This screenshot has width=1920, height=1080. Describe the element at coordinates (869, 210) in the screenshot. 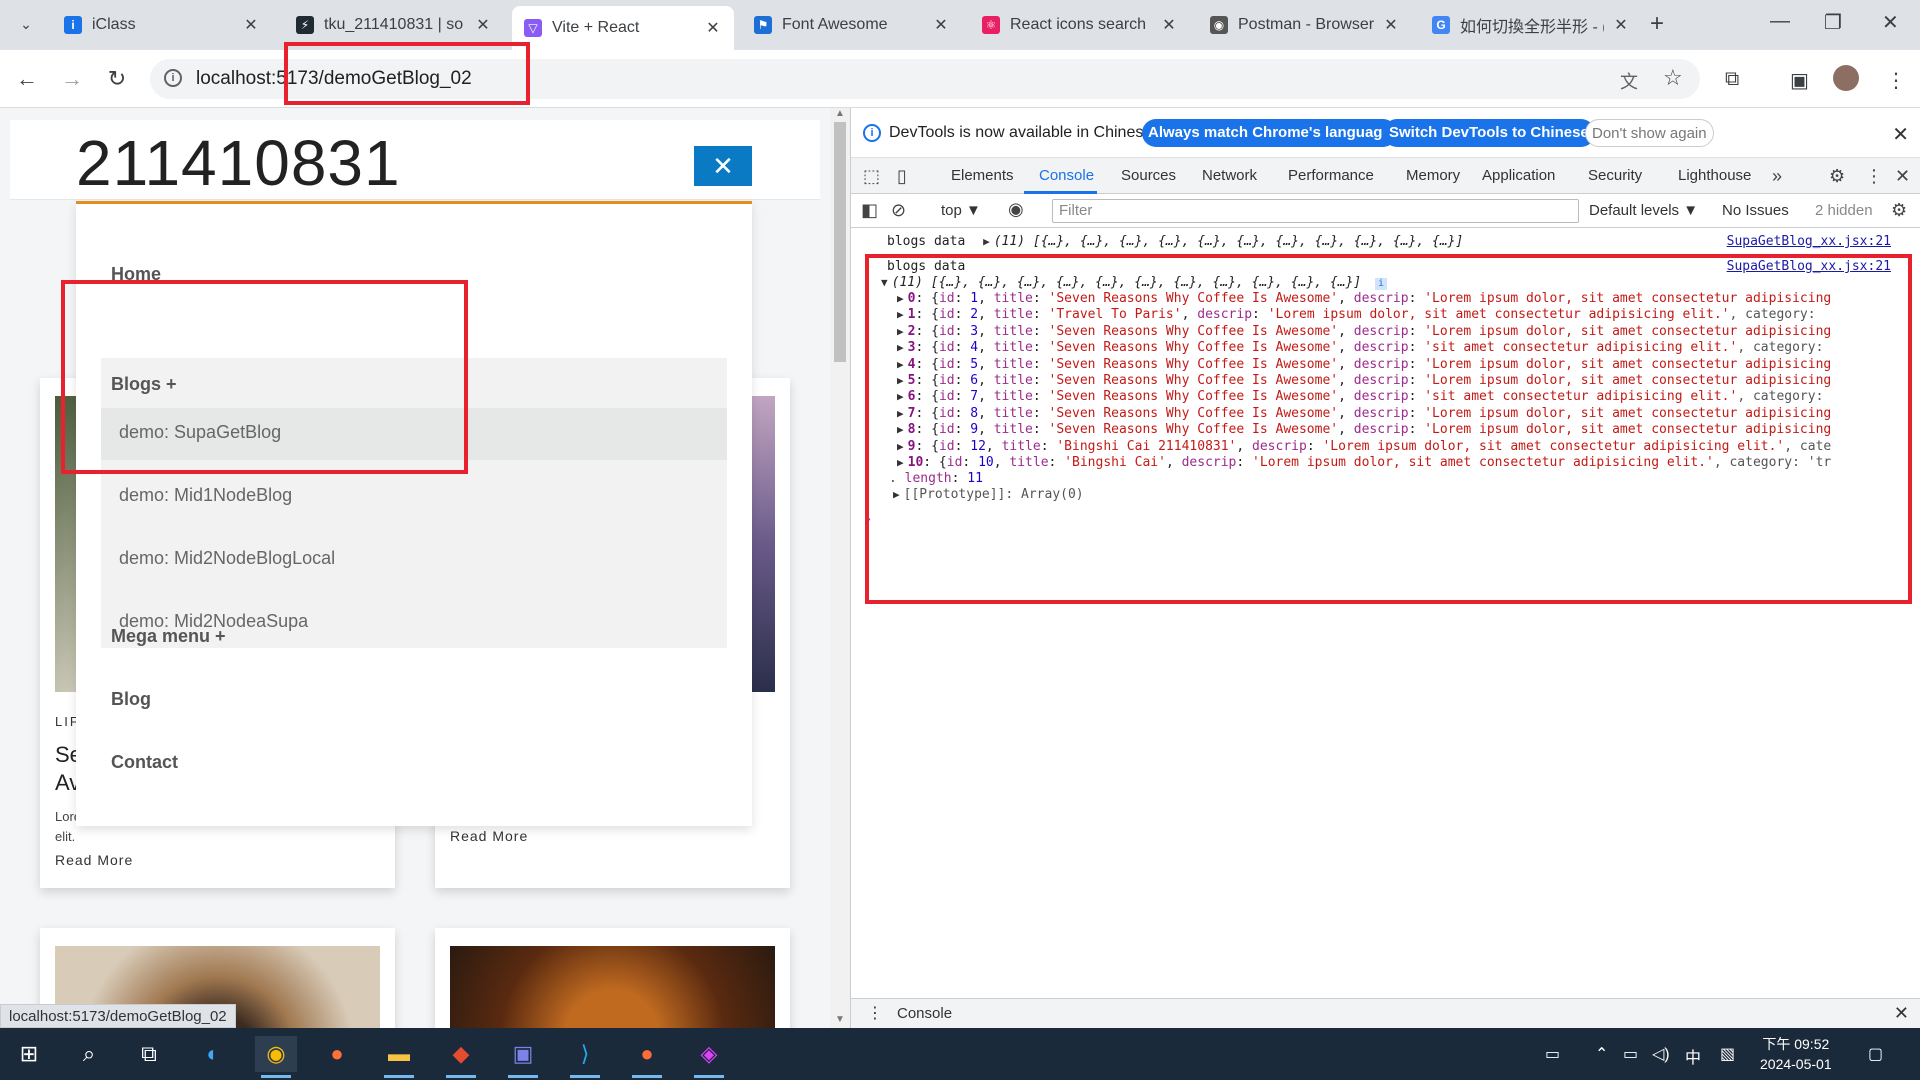

I see `sidebar-toggle-icon: ◧` at that location.